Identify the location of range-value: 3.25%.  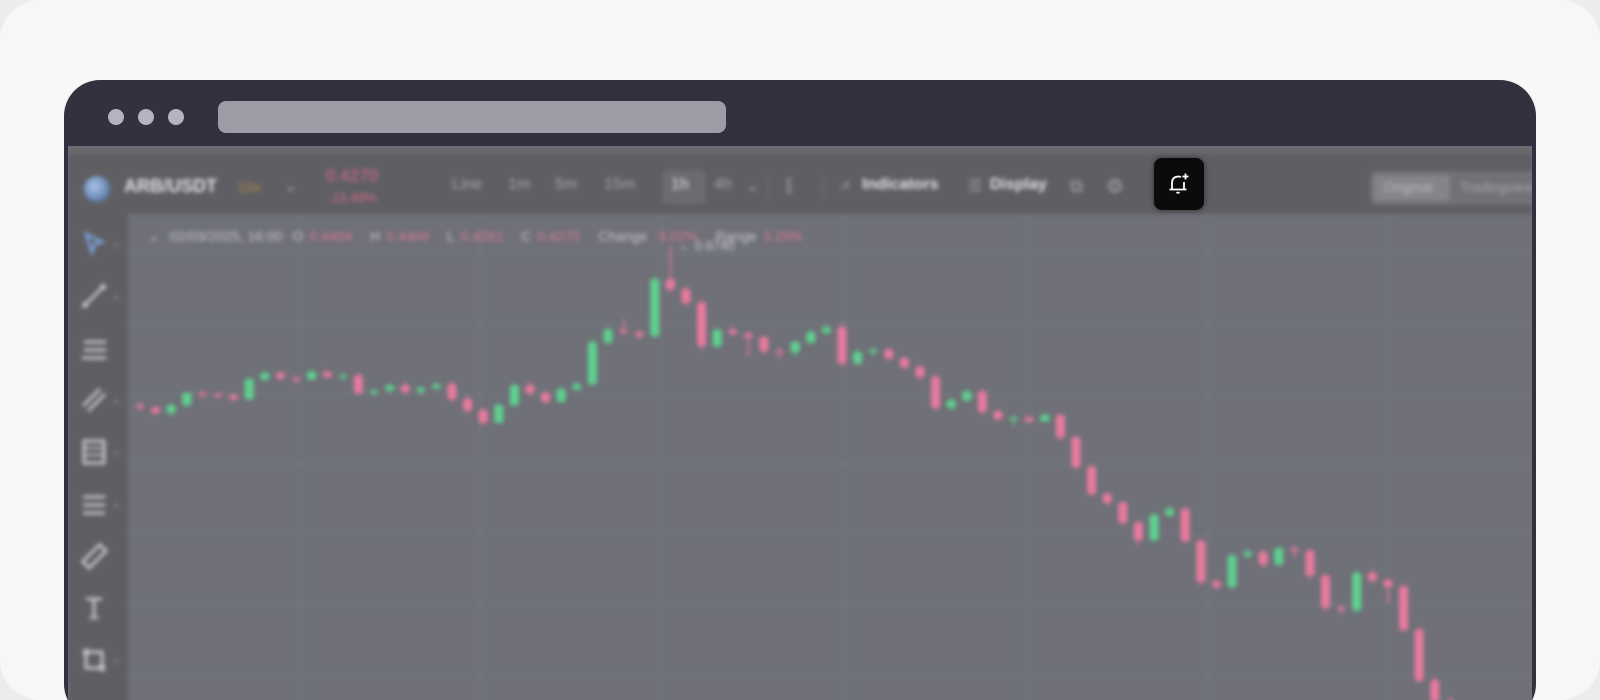
(782, 236).